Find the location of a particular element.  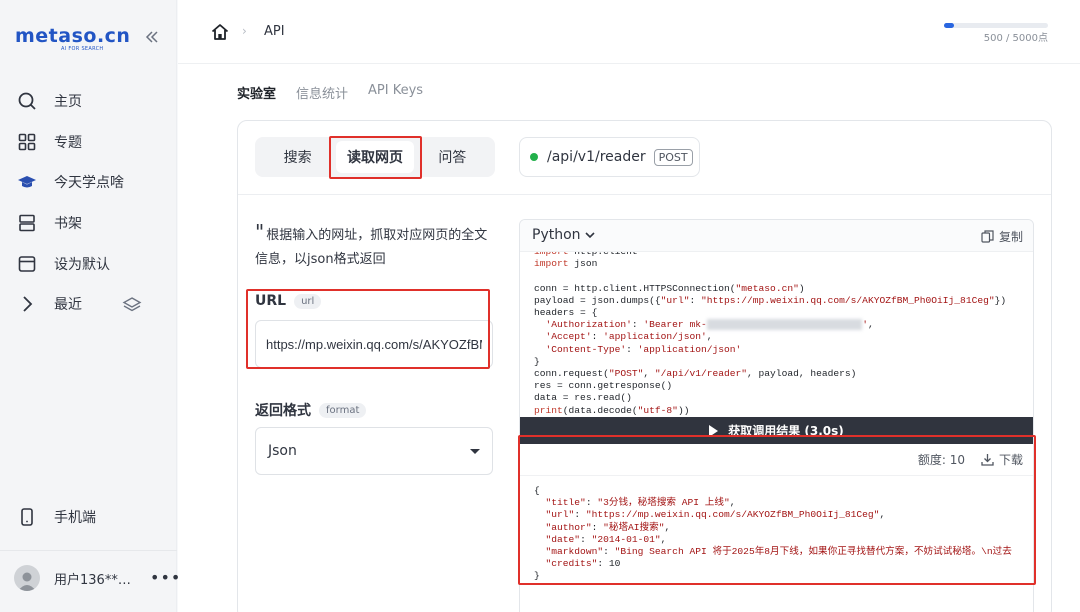

run-label: 获取调用结果 (3.0s) is located at coordinates (786, 431).